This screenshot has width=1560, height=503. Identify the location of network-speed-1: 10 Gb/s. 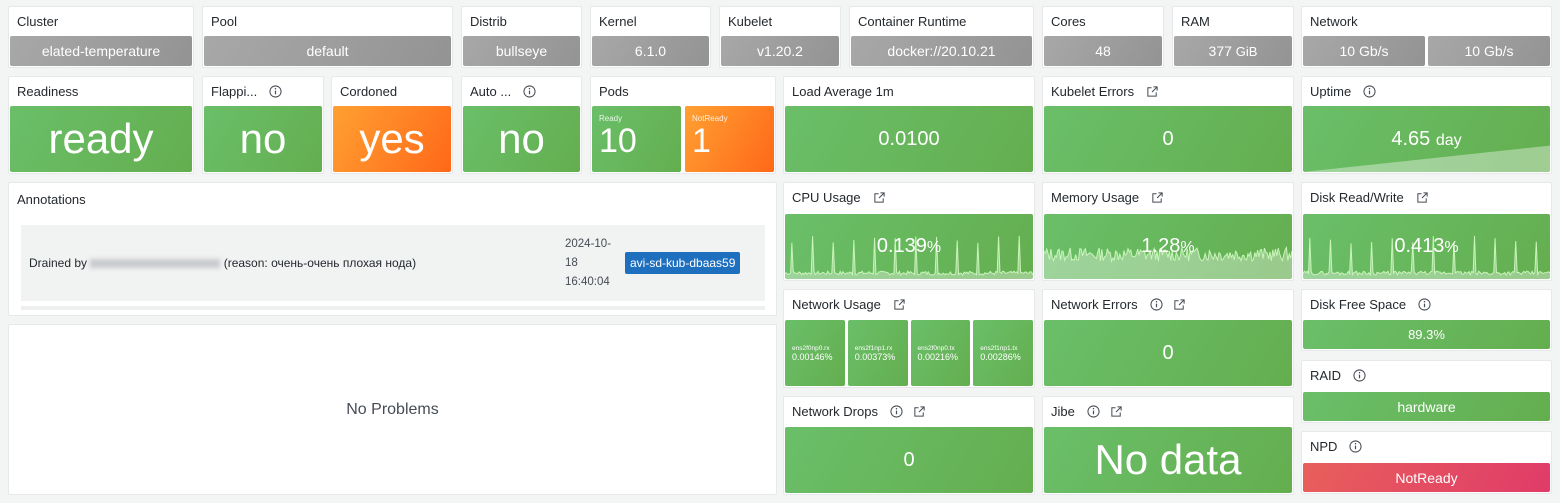
(1364, 51).